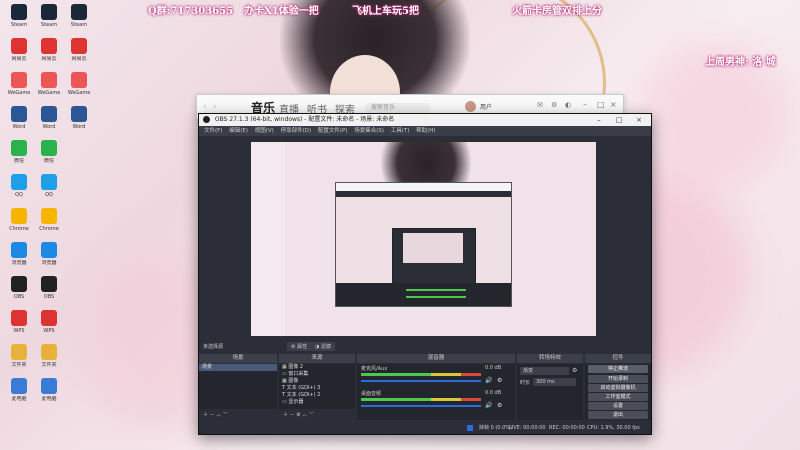 This screenshot has height=450, width=800. Describe the element at coordinates (740, 62) in the screenshot. I see `overlay-streamer: 上周男神: 洛 城` at that location.